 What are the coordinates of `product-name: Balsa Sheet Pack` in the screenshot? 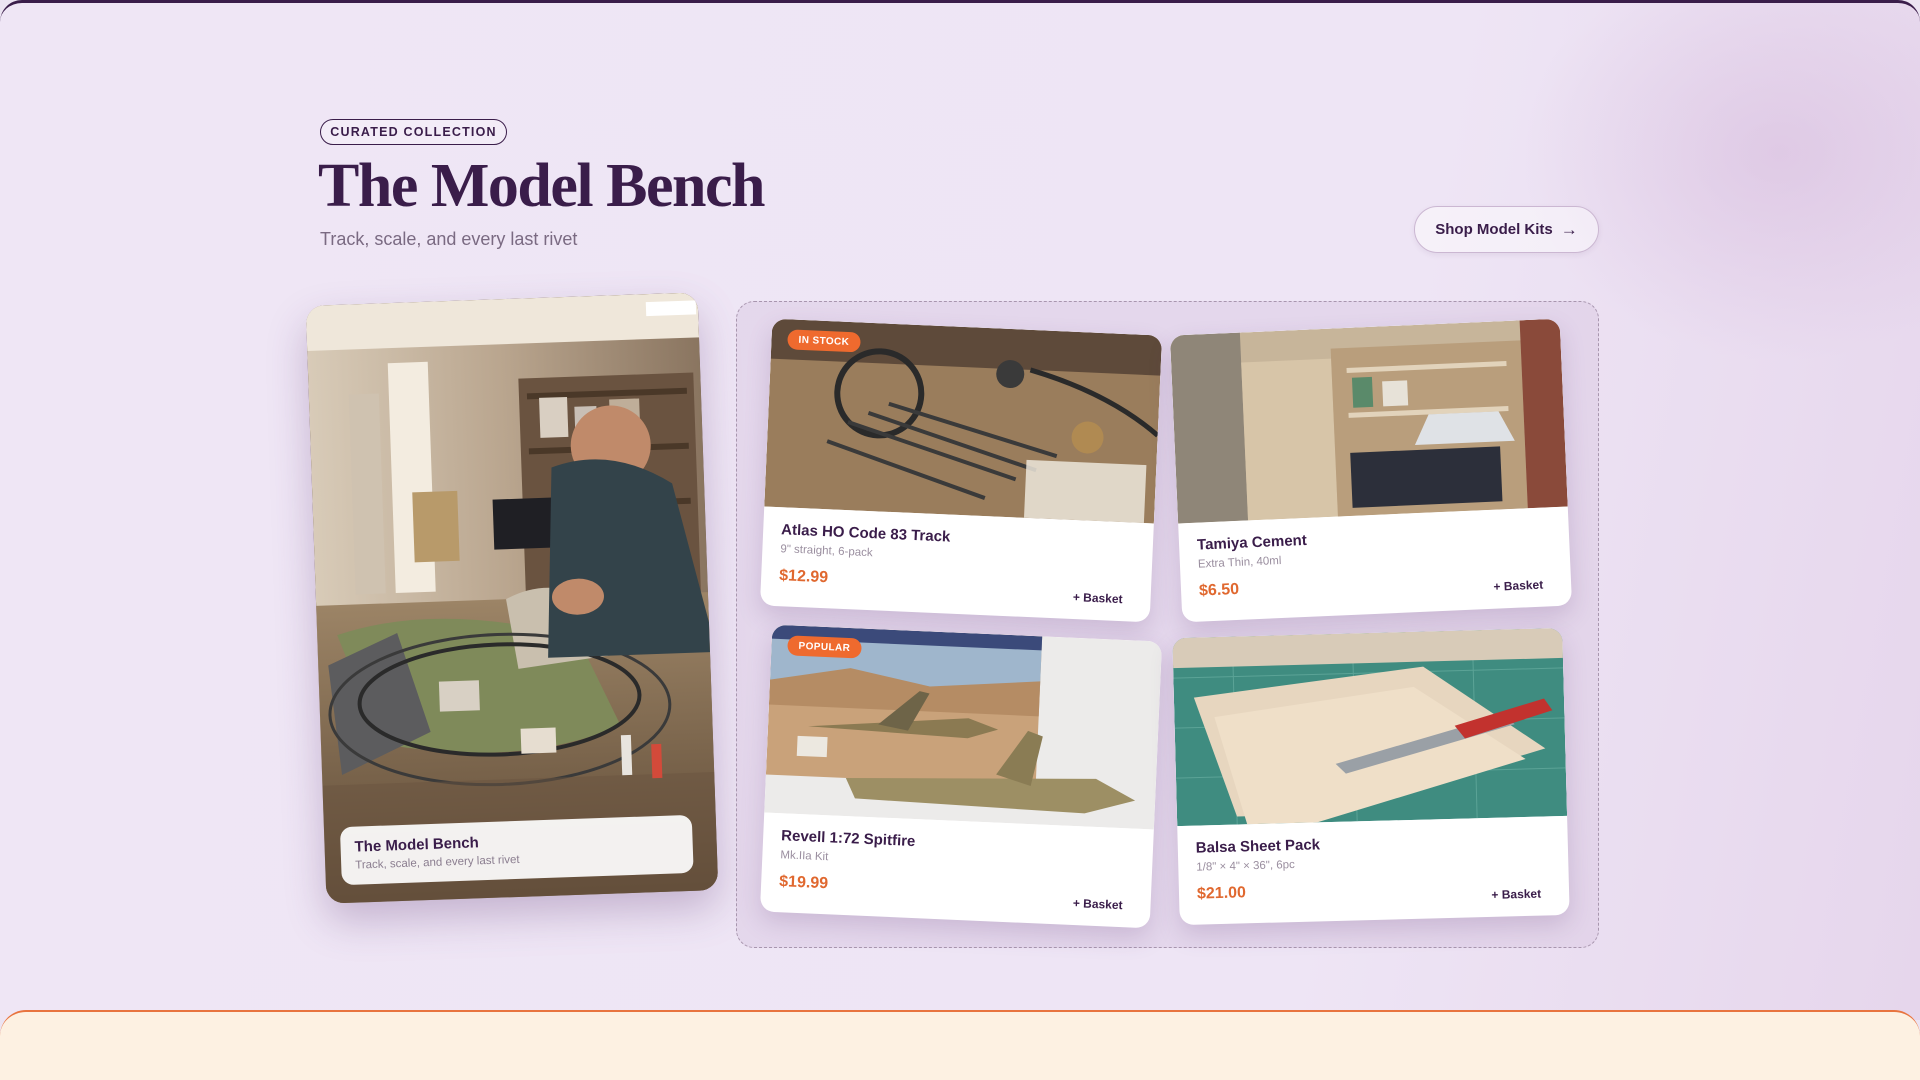 It's located at (1258, 846).